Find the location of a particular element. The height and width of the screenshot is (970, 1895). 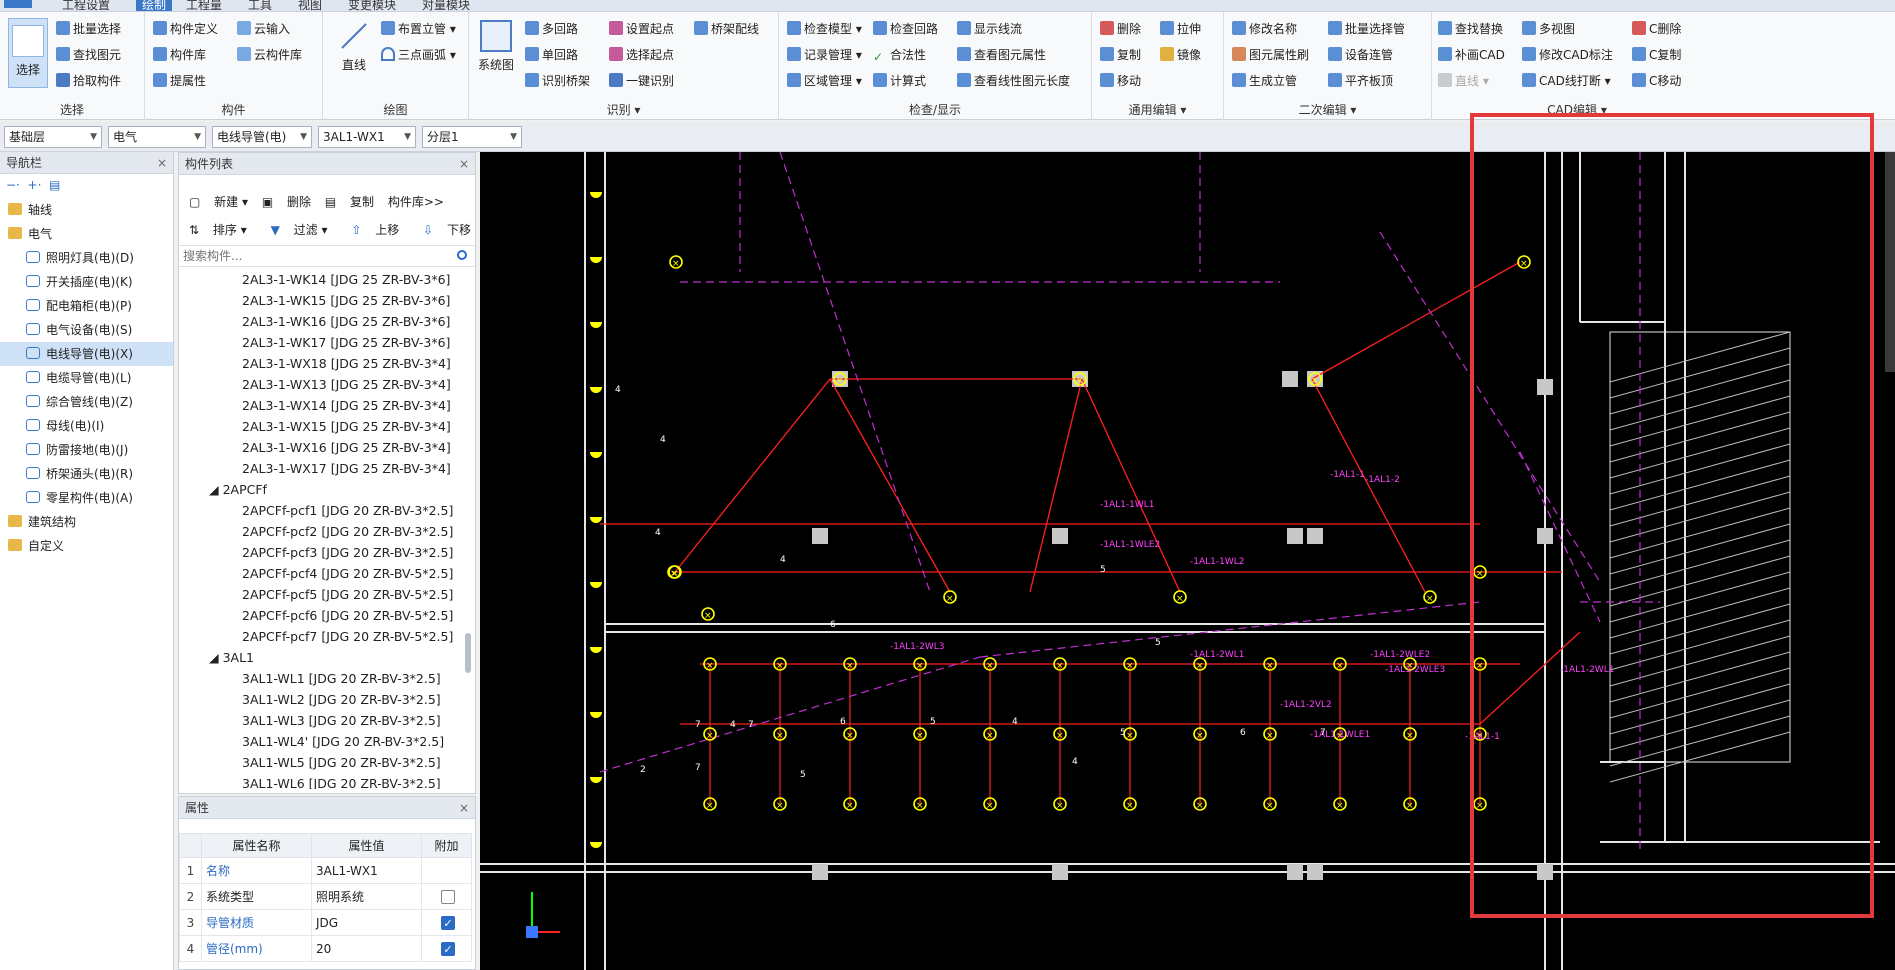

sublayer-select: 分层1 ▼ is located at coordinates (472, 137).